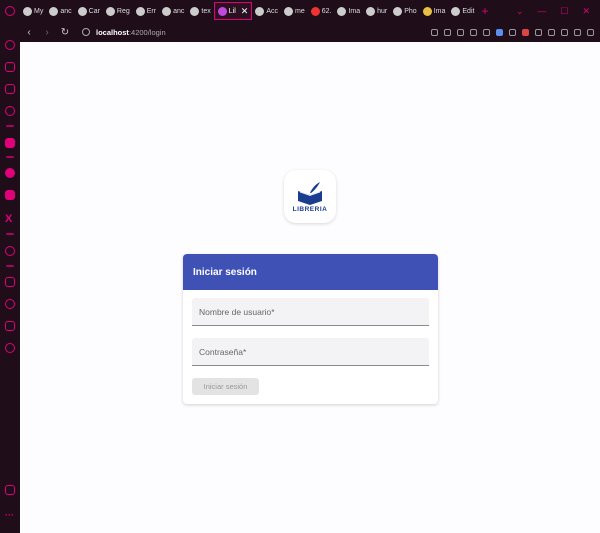 This screenshot has width=600, height=533. What do you see at coordinates (245, 11) in the screenshot?
I see `close-tab-icon: ✕` at bounding box center [245, 11].